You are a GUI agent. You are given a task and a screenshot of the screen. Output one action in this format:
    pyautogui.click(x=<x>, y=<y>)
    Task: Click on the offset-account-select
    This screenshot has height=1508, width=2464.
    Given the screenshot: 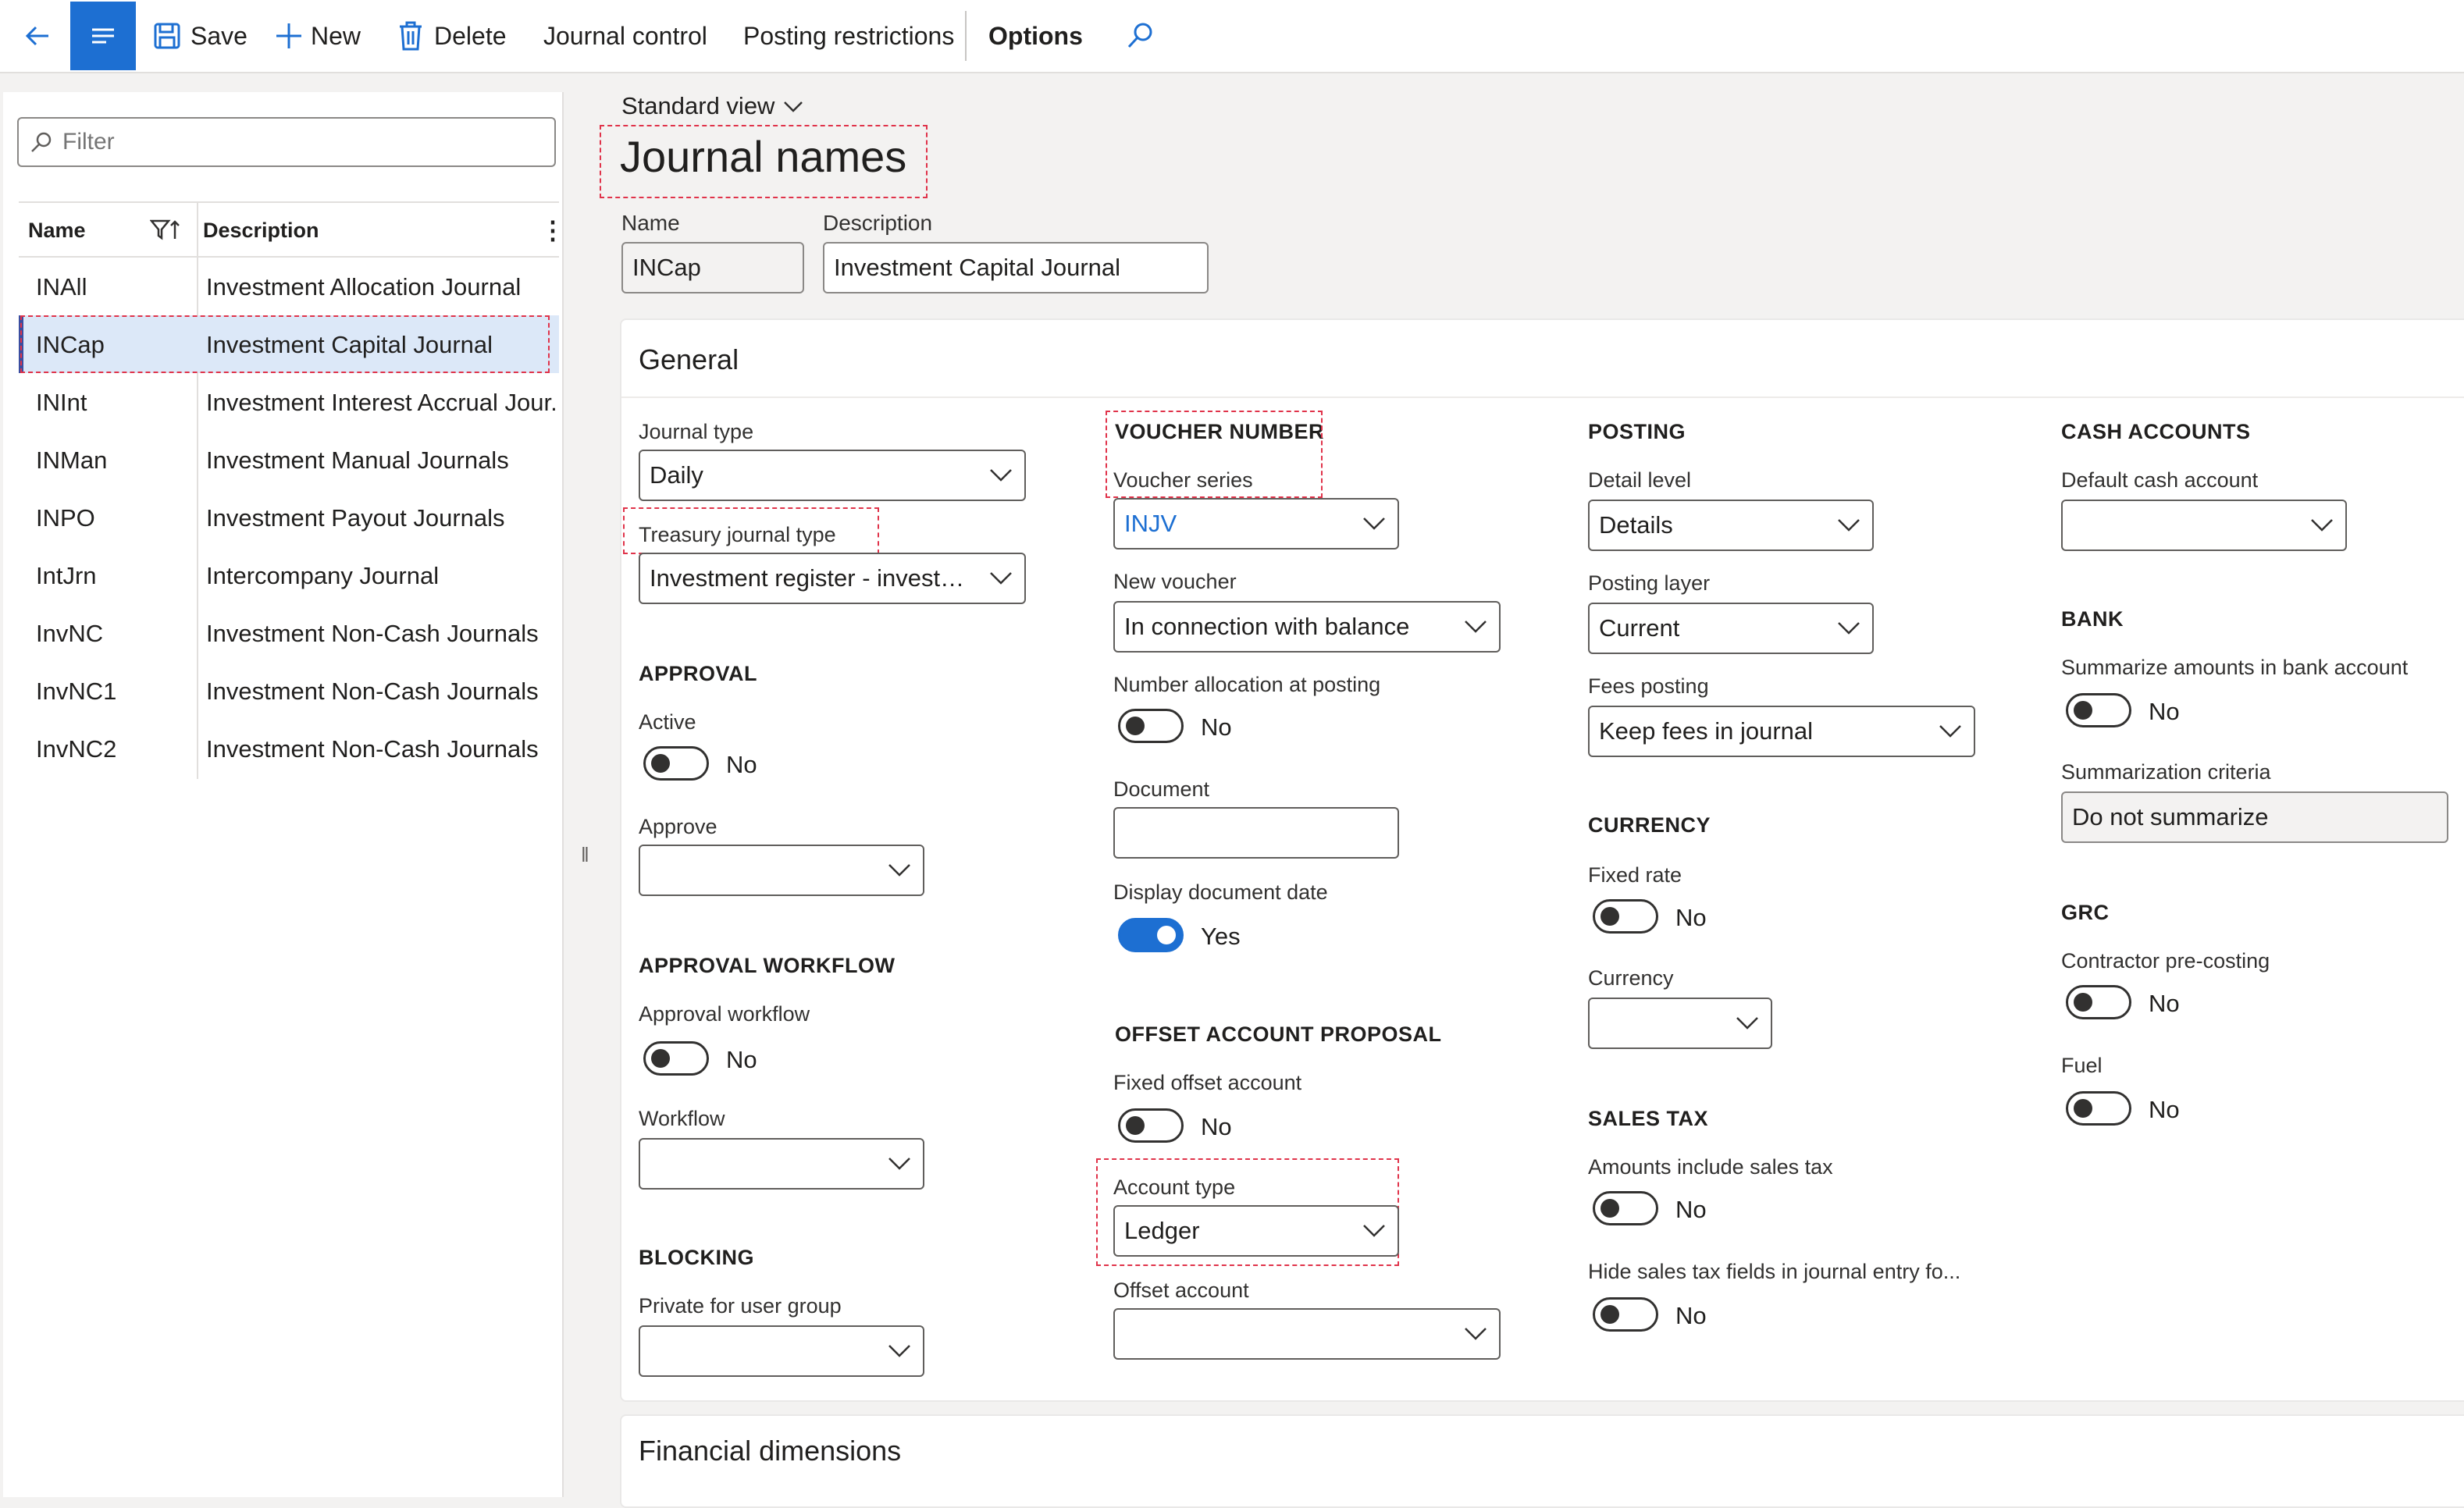 What is the action you would take?
    pyautogui.click(x=1307, y=1334)
    